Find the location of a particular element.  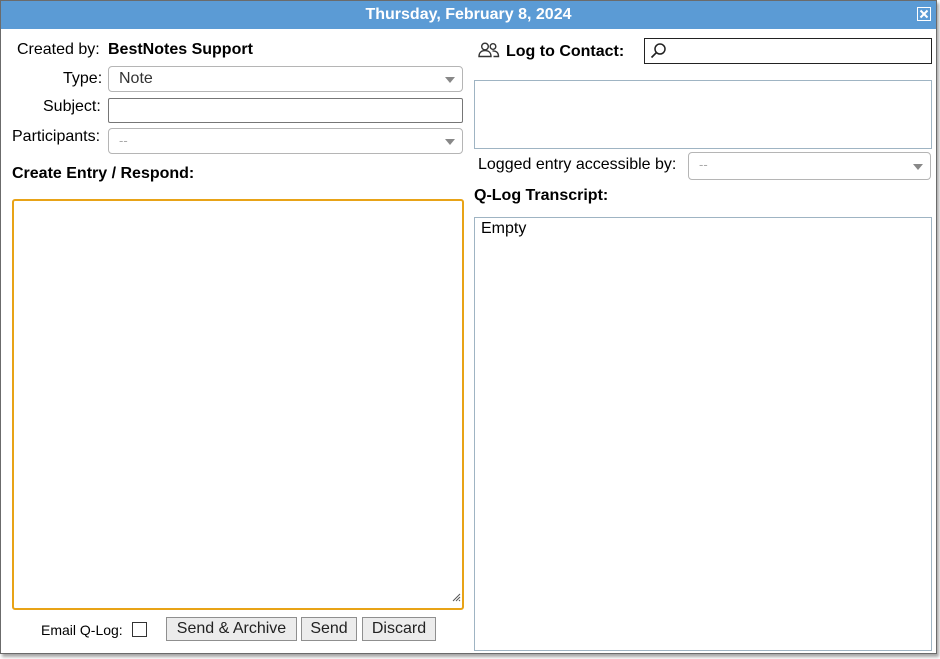

accessible-by-select: -- is located at coordinates (809, 166).